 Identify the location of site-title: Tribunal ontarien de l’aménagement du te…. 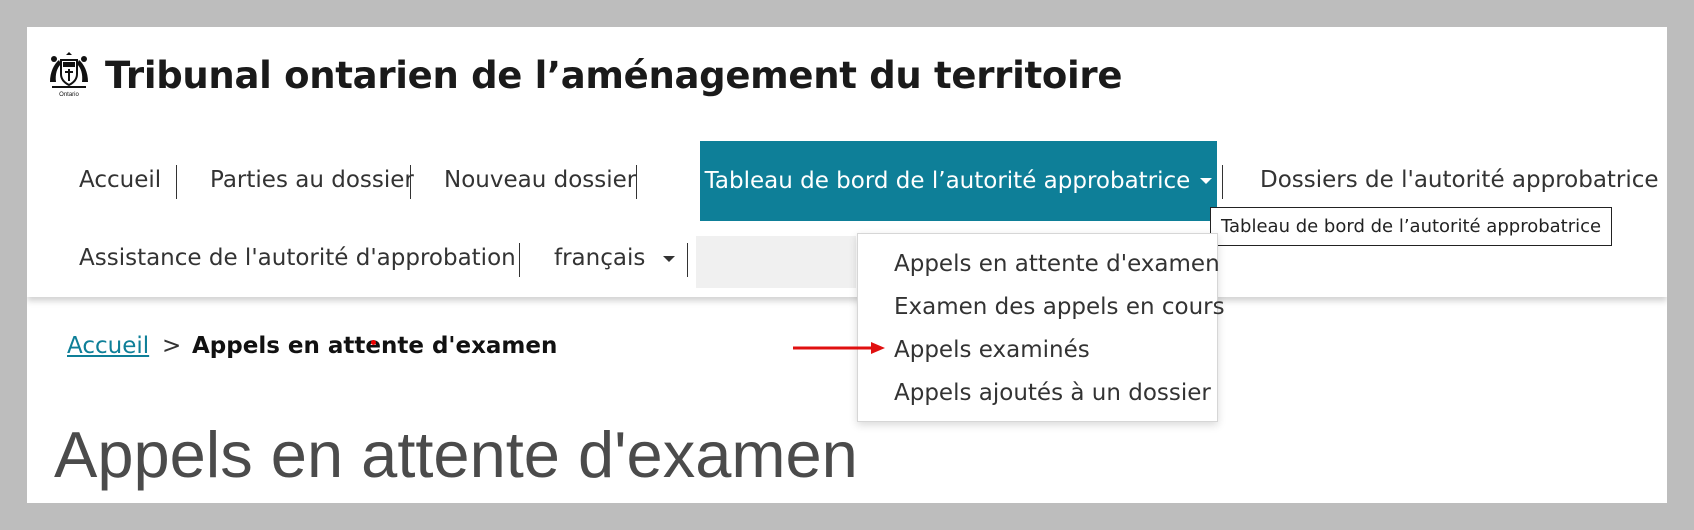
(613, 75).